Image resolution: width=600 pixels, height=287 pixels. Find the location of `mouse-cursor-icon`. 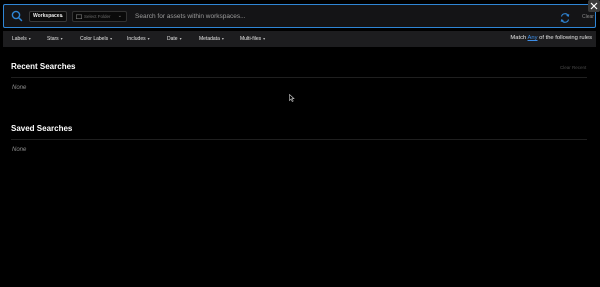

mouse-cursor-icon is located at coordinates (292, 98).